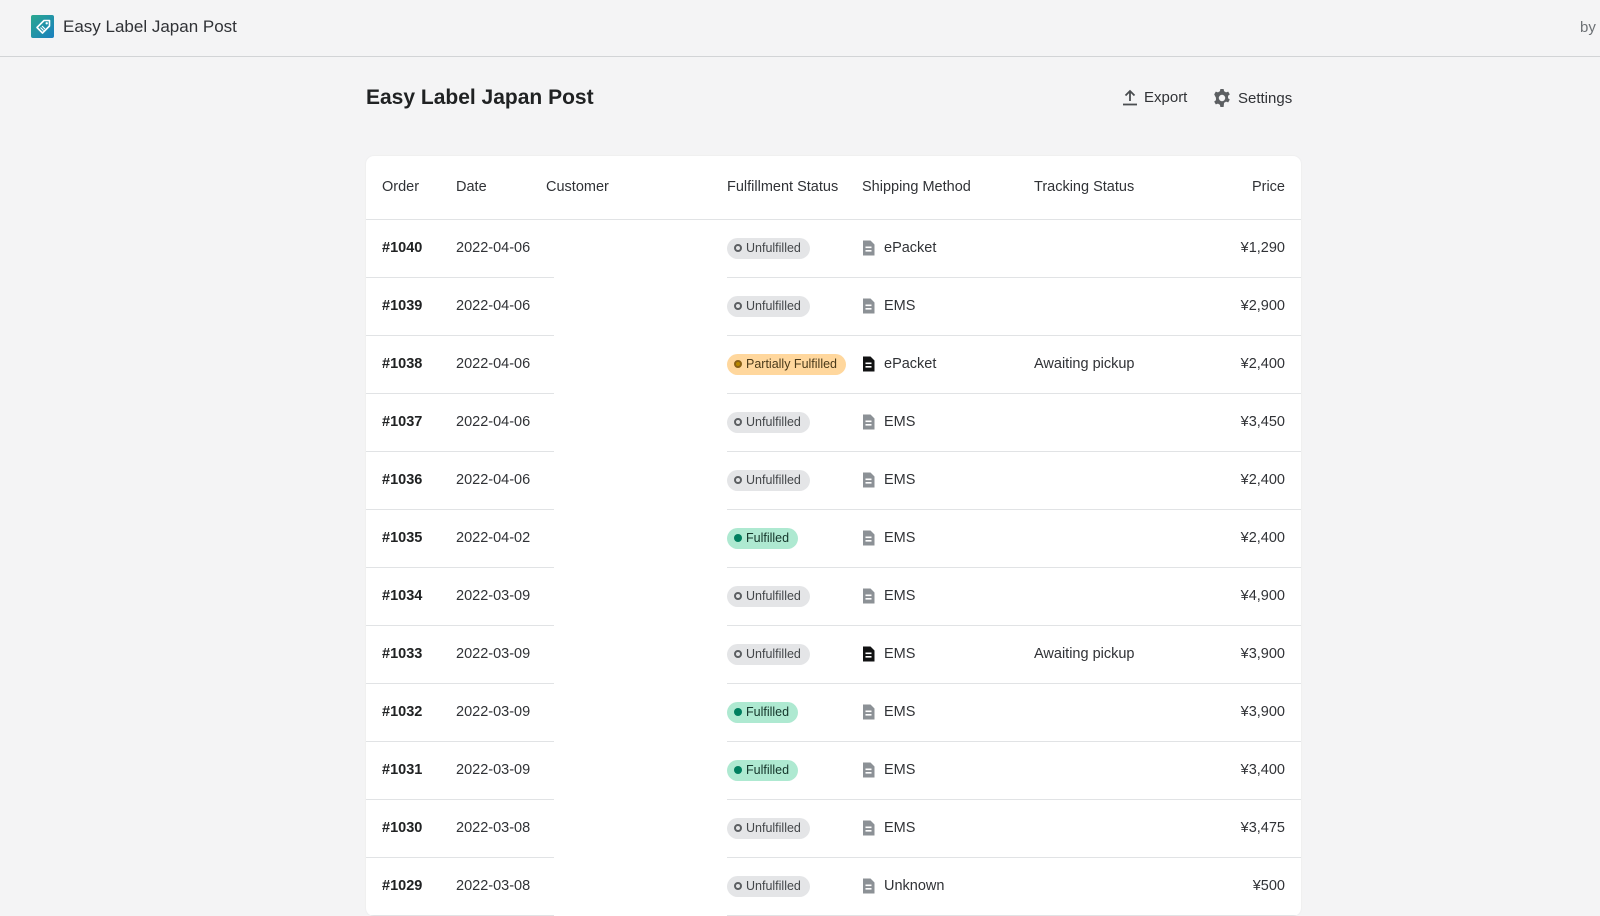  Describe the element at coordinates (411, 654) in the screenshot. I see `order-number: #1033` at that location.